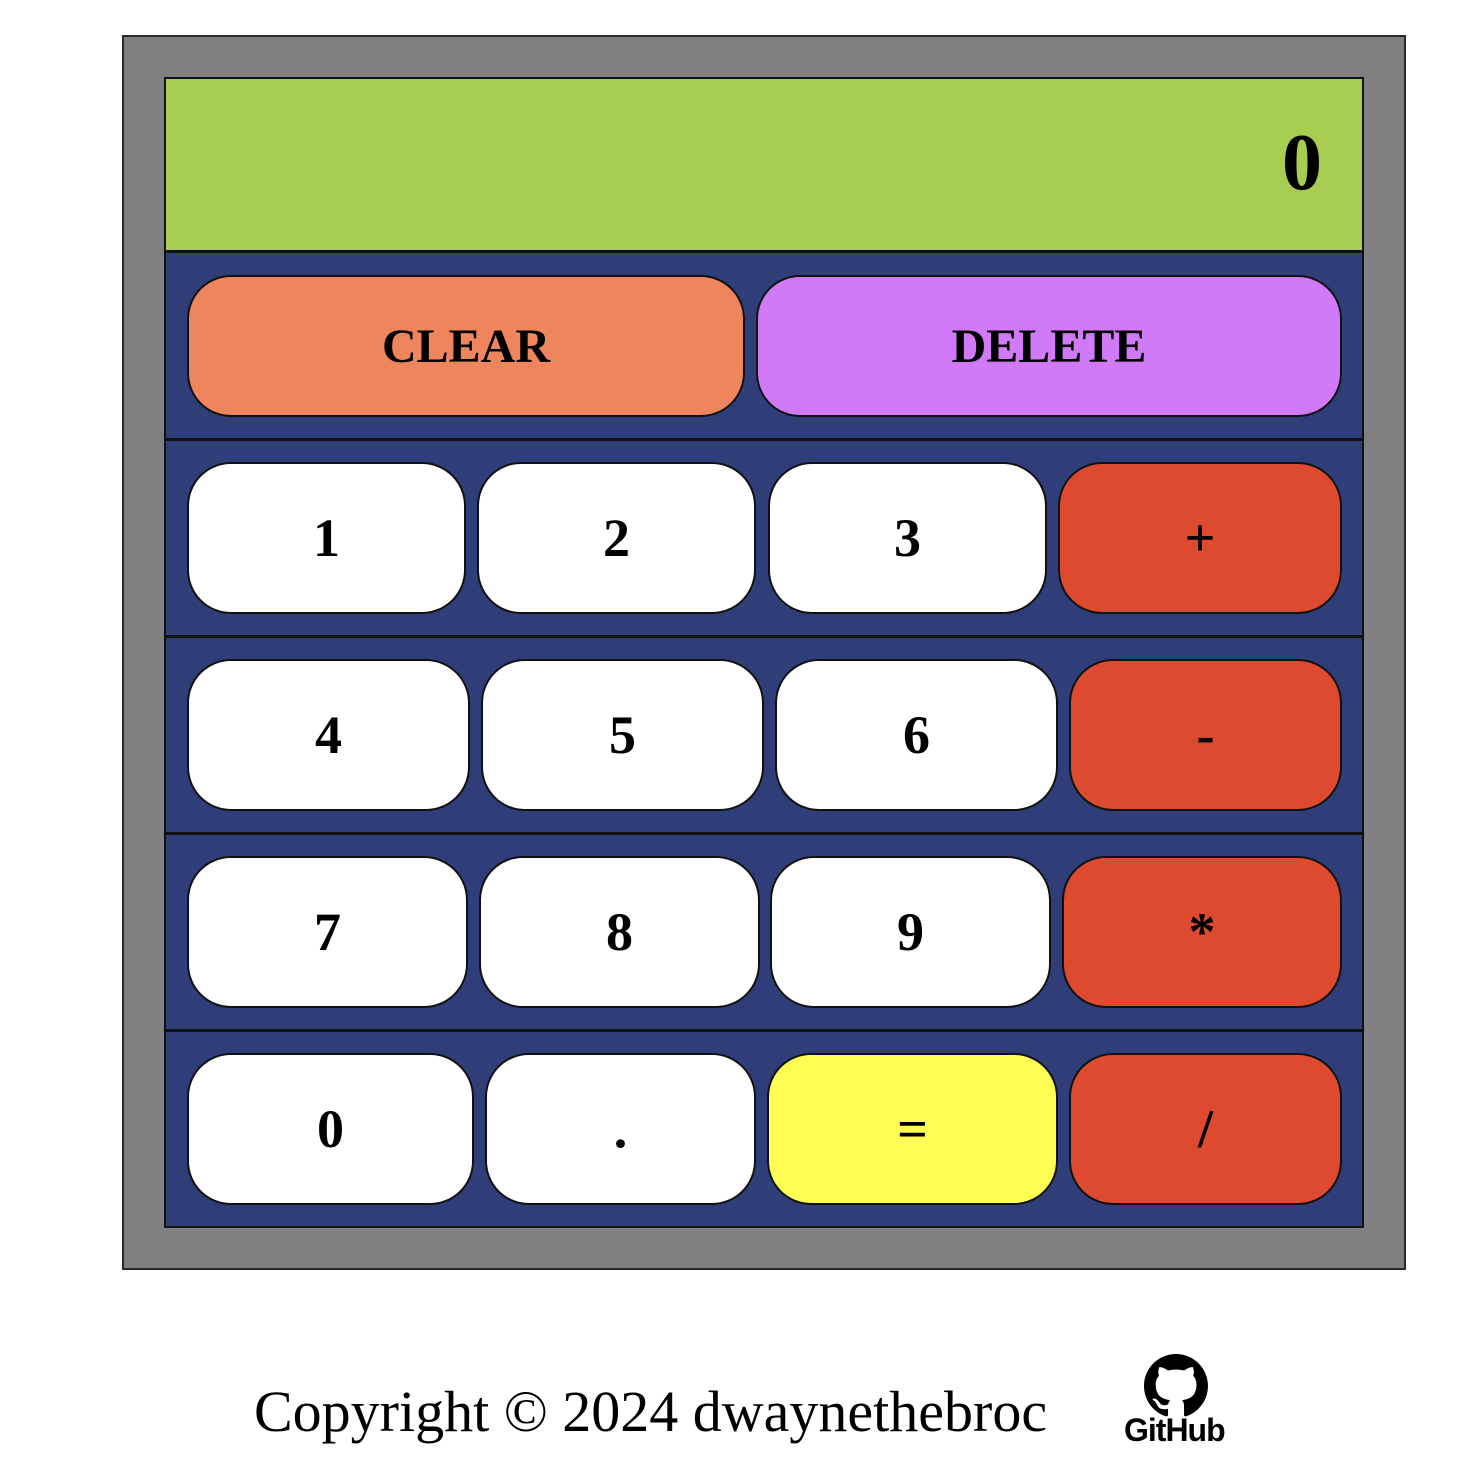 Image resolution: width=1484 pixels, height=1468 pixels. What do you see at coordinates (622, 735) in the screenshot?
I see `key-5: 5` at bounding box center [622, 735].